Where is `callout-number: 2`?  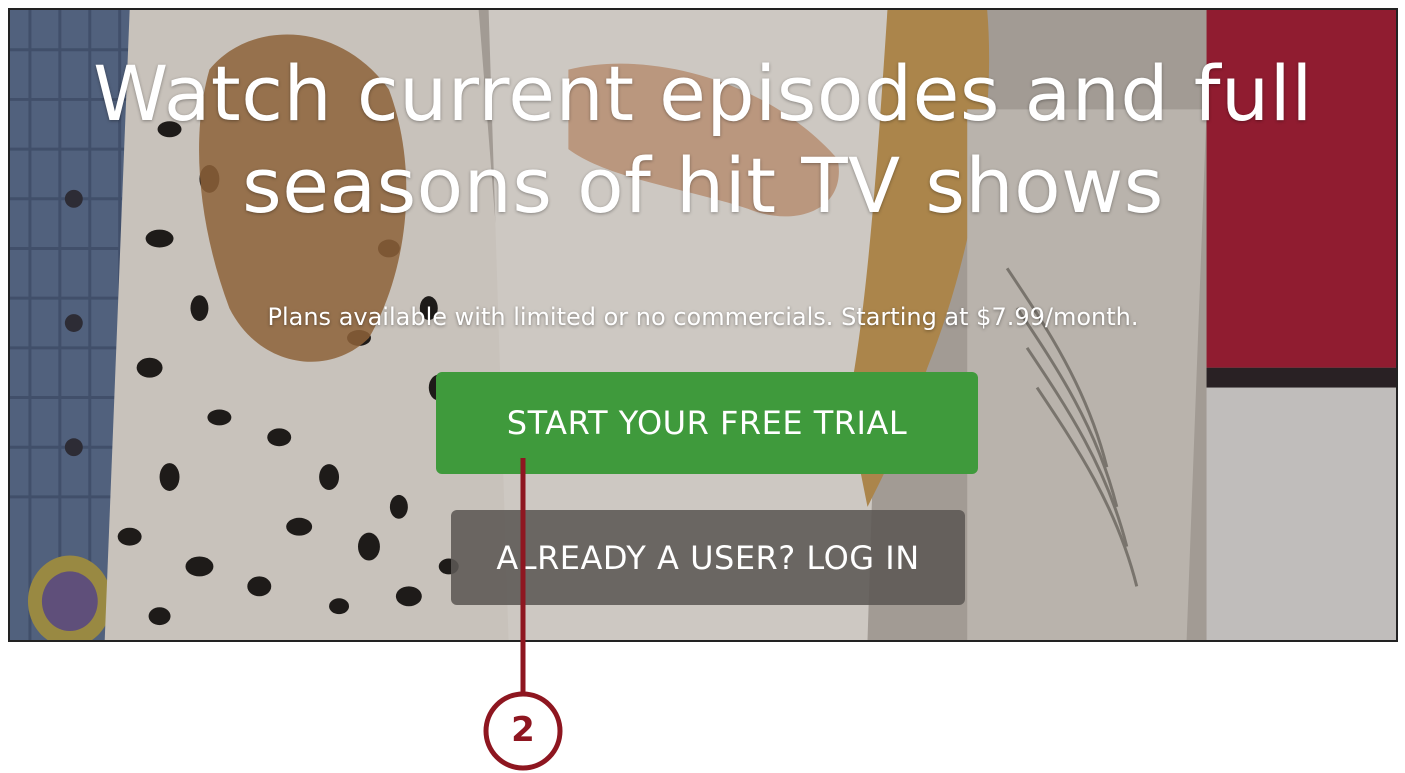
callout-number: 2 is located at coordinates (523, 730).